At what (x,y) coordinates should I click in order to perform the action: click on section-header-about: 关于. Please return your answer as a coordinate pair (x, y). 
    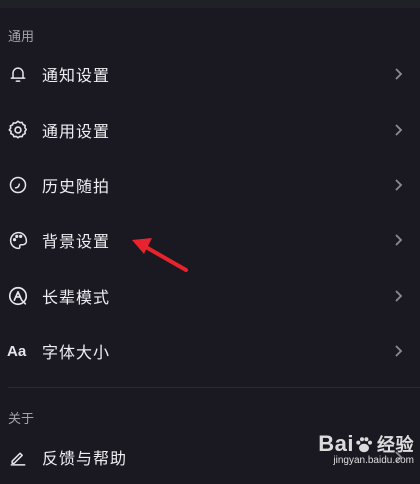
    Looking at the image, I should click on (21, 419).